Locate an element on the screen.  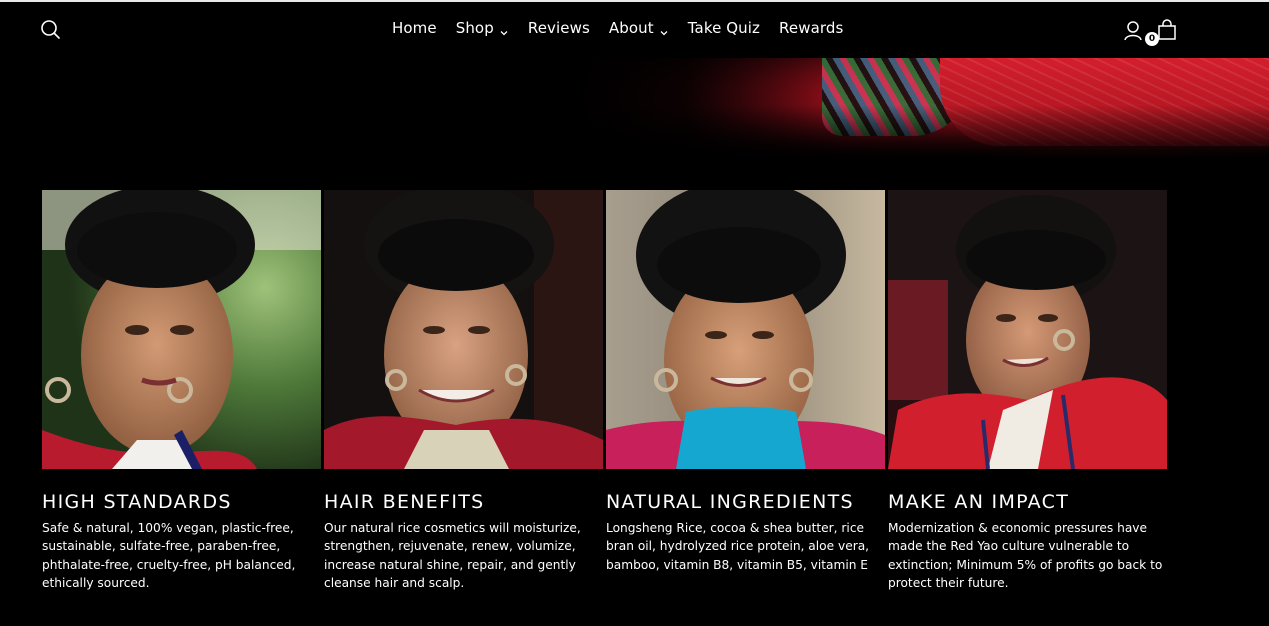
feature-title: HIGH STANDARDS is located at coordinates (137, 502).